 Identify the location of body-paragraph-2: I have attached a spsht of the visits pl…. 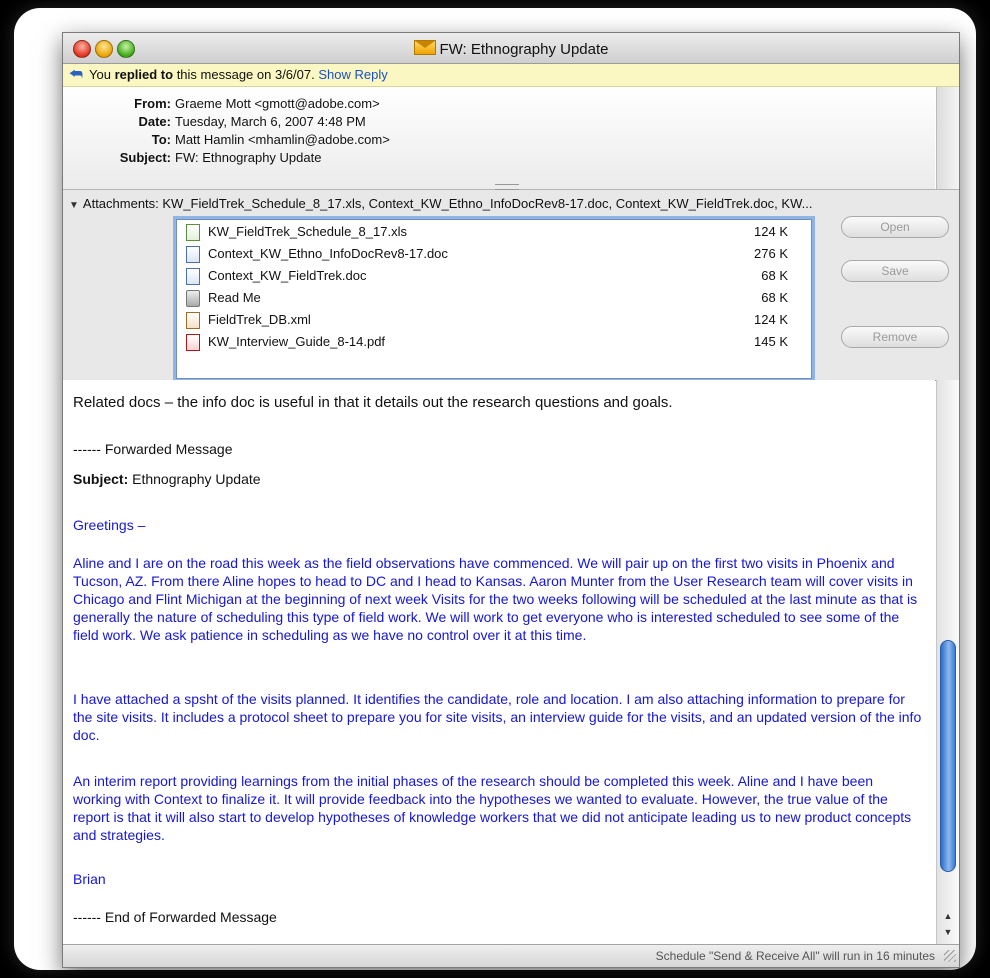
(497, 717).